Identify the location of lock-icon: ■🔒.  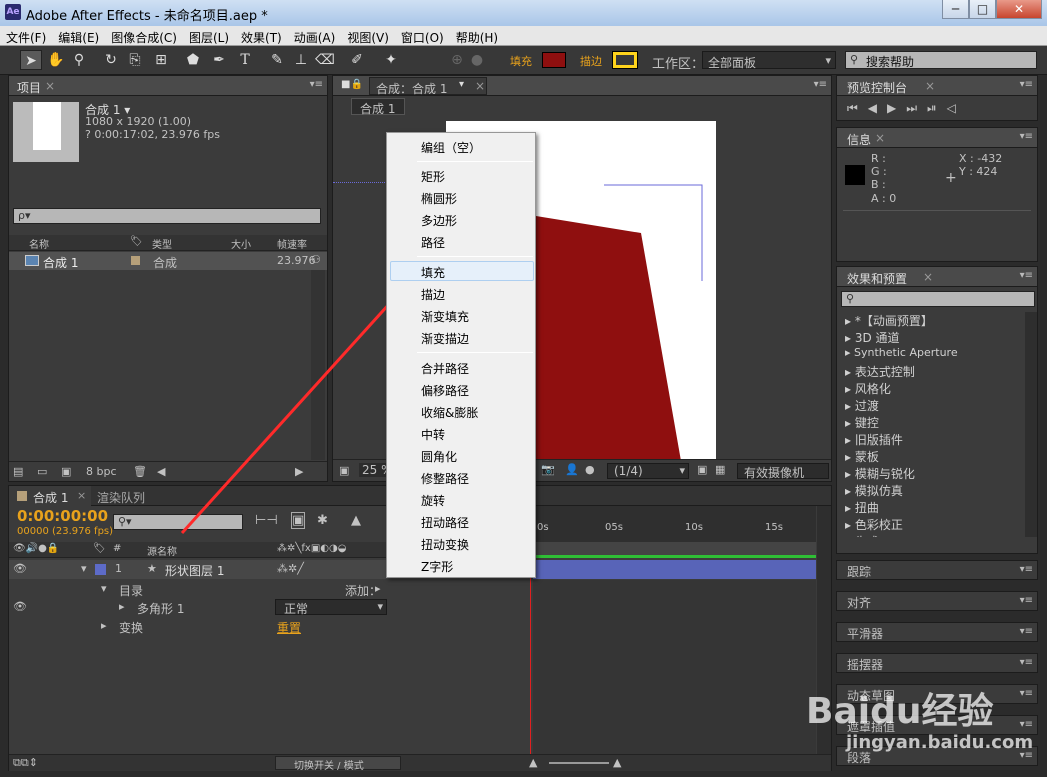
(352, 84).